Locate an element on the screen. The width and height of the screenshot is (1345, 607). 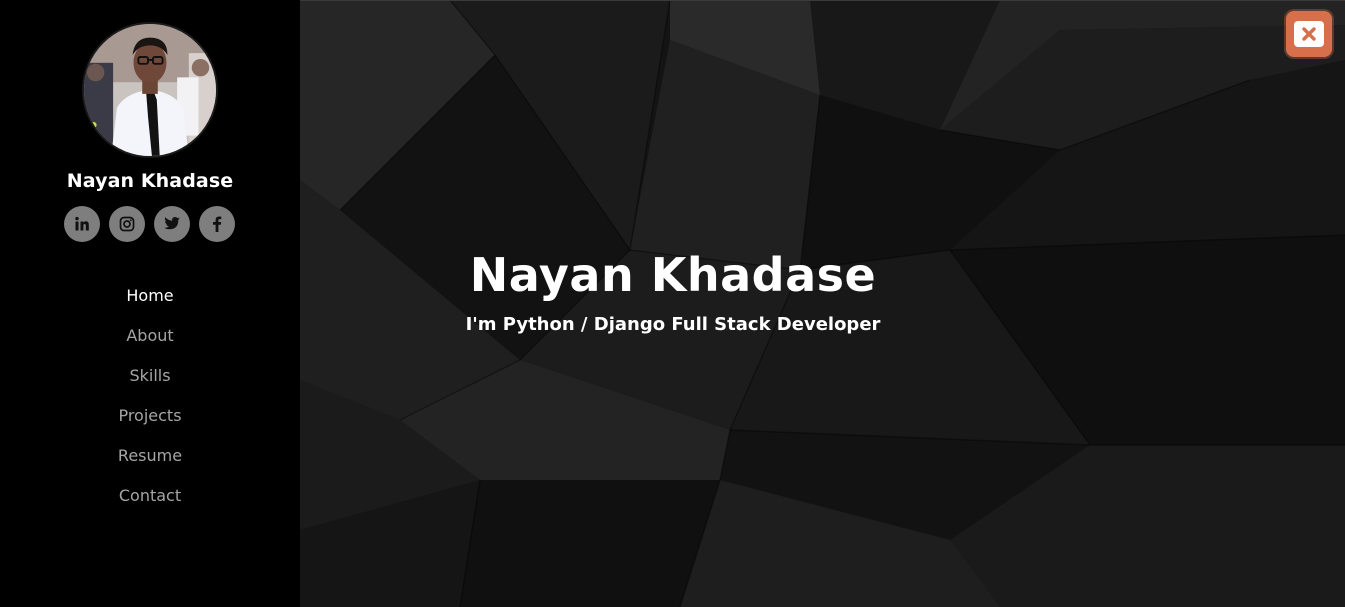
top-divider is located at coordinates (822, 0).